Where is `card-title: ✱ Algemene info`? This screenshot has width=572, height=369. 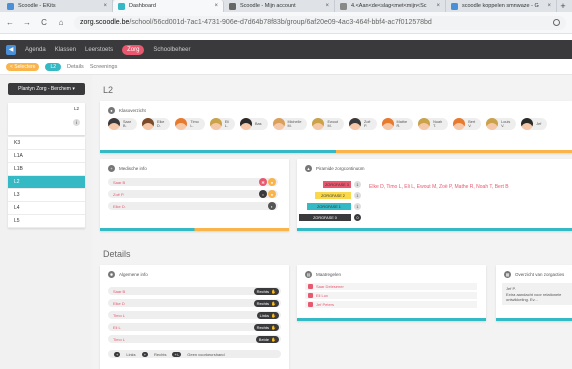 card-title: ✱ Algemene info is located at coordinates (128, 274).